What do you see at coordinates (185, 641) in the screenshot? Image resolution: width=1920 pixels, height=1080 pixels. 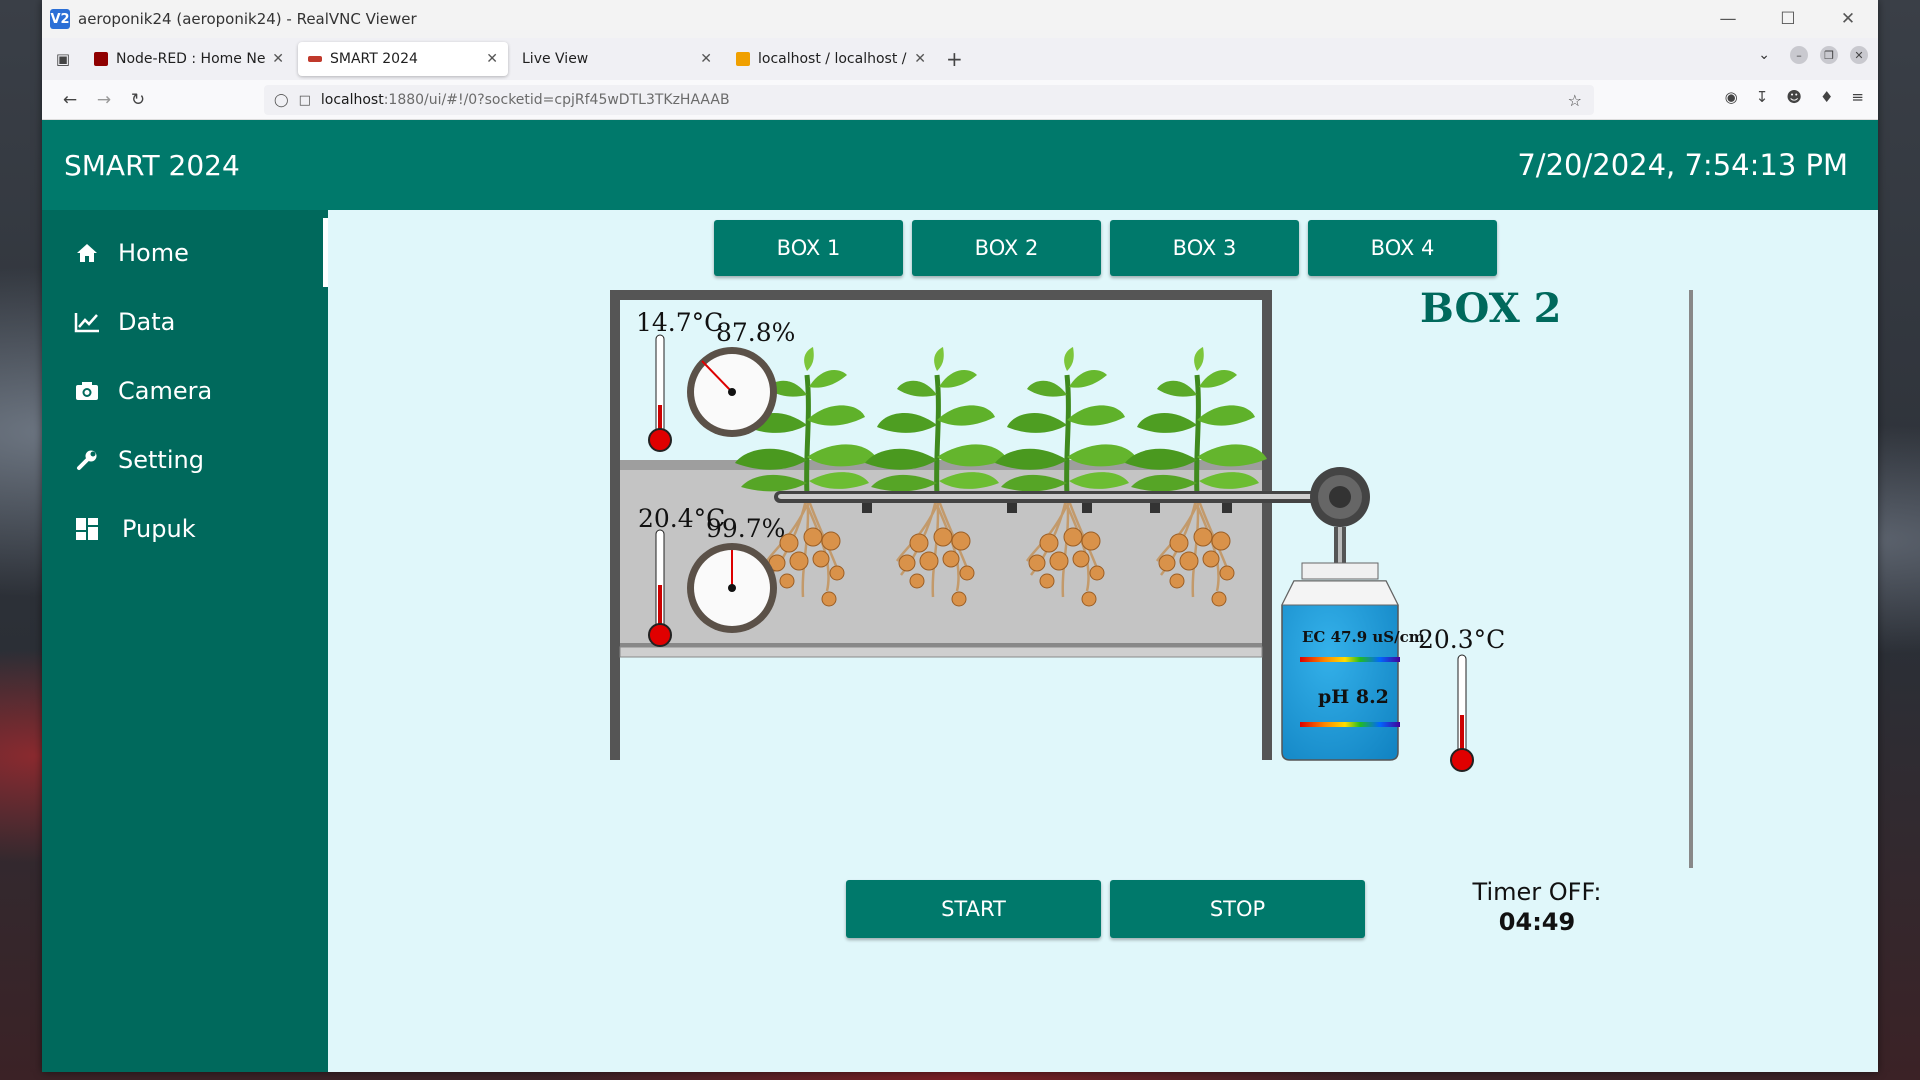 I see `sidebar: Home Data Camera Setting Pupuk` at bounding box center [185, 641].